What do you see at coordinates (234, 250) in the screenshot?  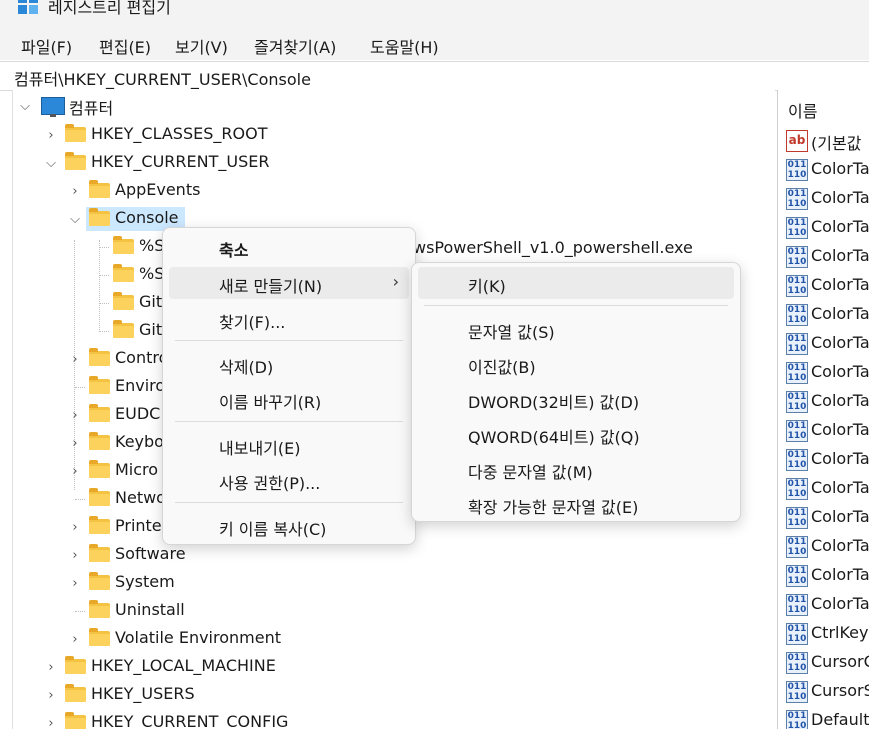 I see `menu-item-label: 축소` at bounding box center [234, 250].